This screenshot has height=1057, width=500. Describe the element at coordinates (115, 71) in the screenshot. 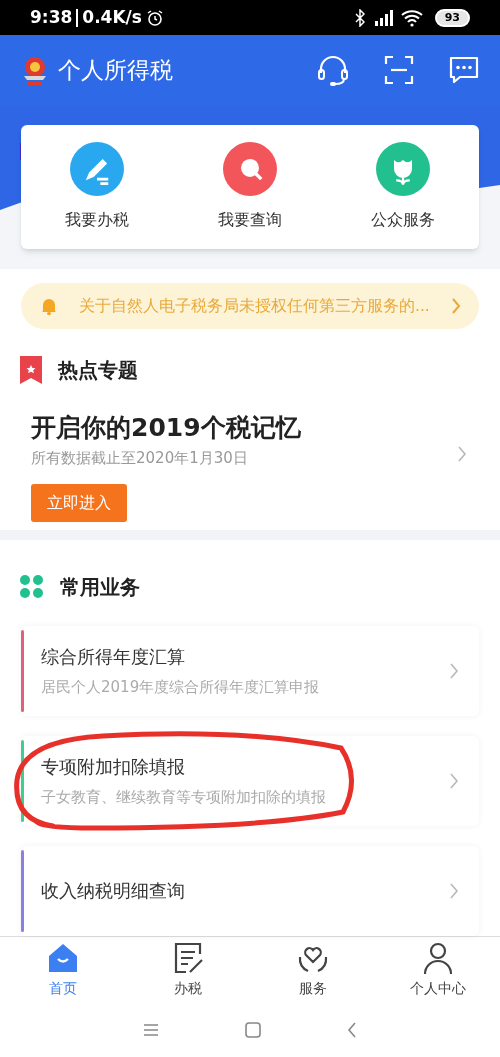

I see `app-title: 个人所得税` at that location.